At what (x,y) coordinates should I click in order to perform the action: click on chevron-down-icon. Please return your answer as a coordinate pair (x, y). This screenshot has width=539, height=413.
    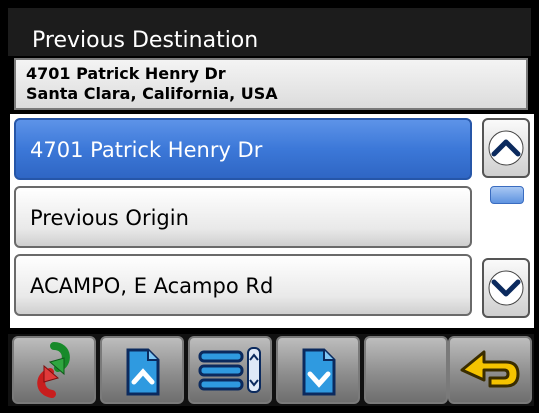
    Looking at the image, I should click on (506, 288).